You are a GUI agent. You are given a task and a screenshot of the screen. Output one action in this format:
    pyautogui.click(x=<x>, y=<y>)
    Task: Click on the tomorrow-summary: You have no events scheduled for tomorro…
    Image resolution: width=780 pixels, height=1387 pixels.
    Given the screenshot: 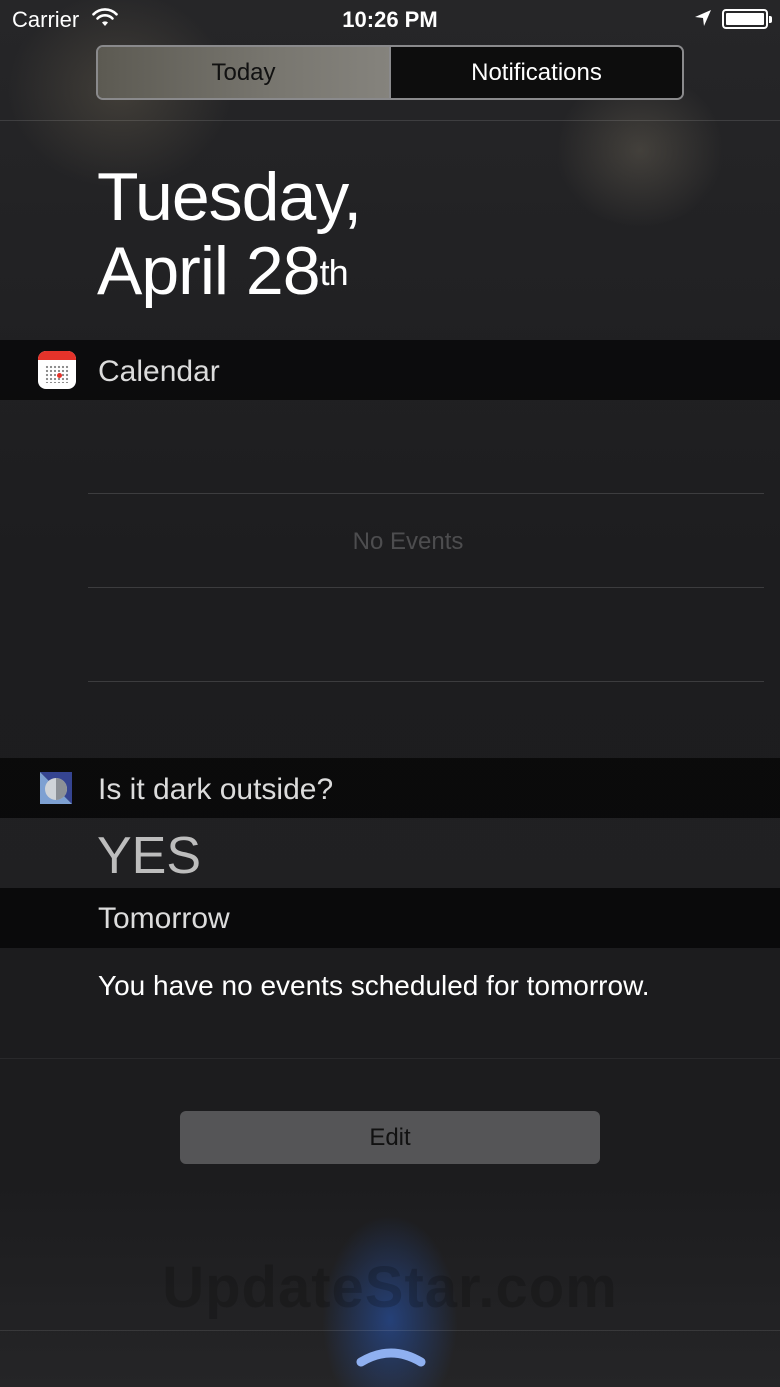 What is the action you would take?
    pyautogui.click(x=374, y=985)
    